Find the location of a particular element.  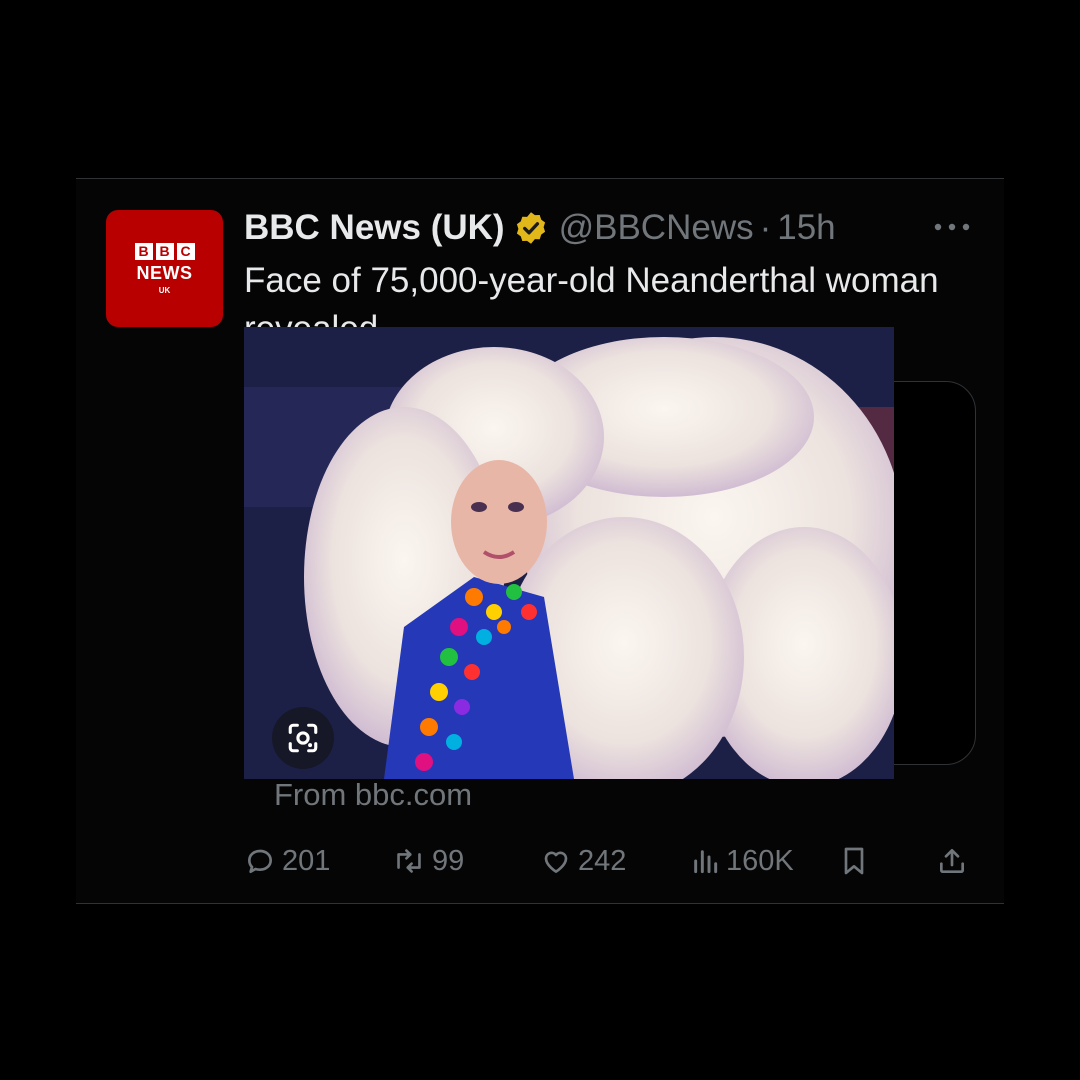

tweet-header: BBC News (UK) @BBCNews · 15h is located at coordinates (540, 228).